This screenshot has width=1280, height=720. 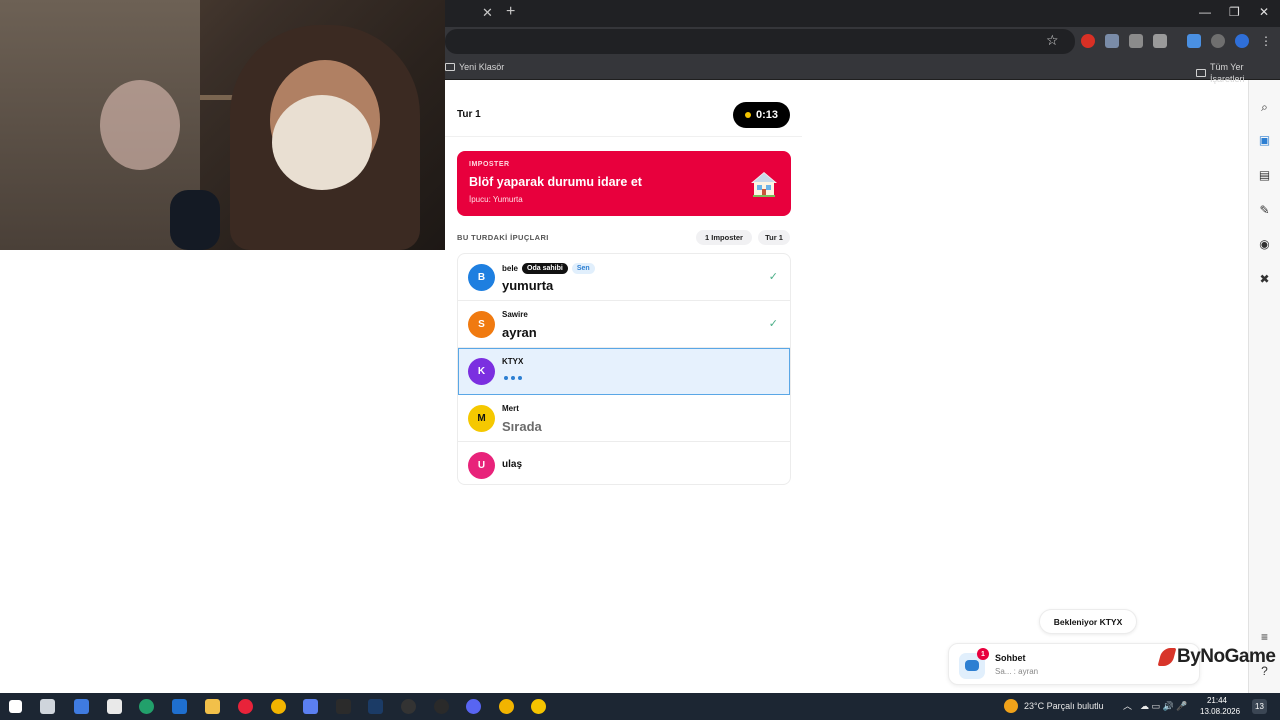 I want to click on chat-preview: Sa... : ayran, so click(x=1017, y=671).